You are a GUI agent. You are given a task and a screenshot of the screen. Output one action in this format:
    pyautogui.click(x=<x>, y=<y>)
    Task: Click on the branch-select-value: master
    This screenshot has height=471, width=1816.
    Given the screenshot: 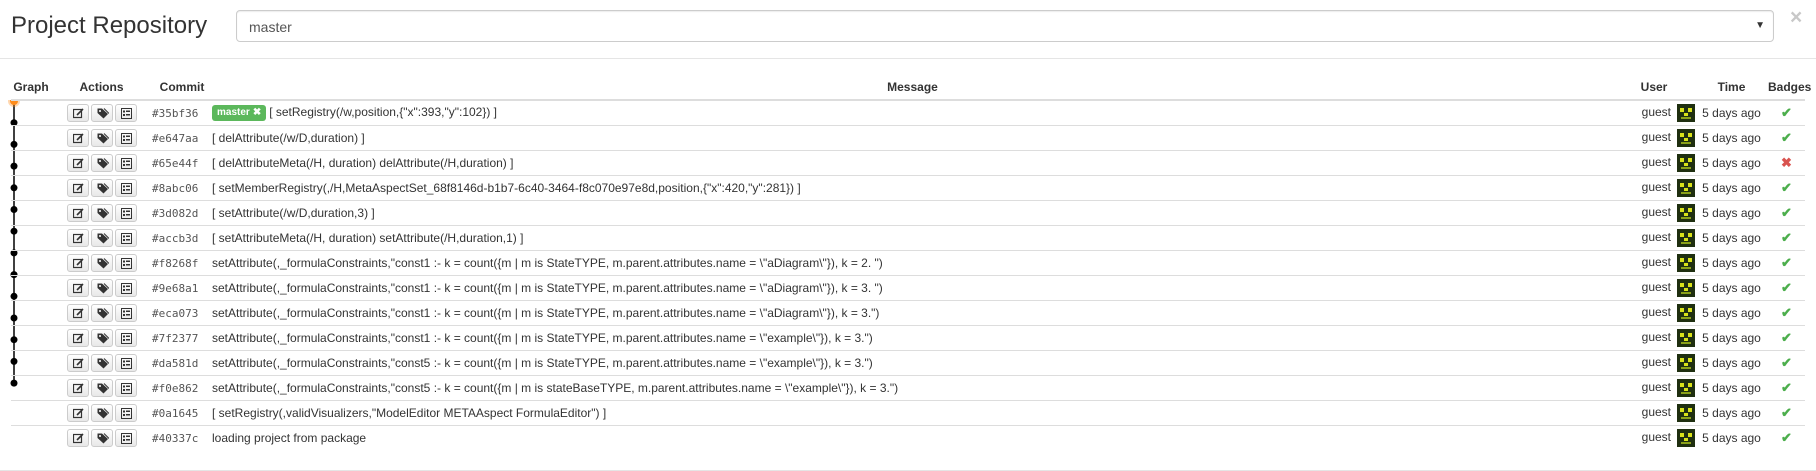 What is the action you would take?
    pyautogui.click(x=270, y=27)
    